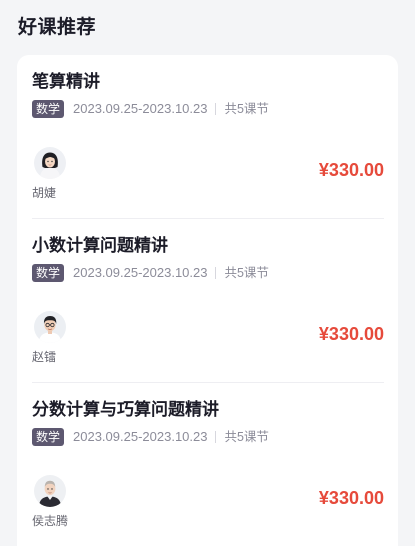  What do you see at coordinates (57, 27) in the screenshot?
I see `section-title: 好课推荐` at bounding box center [57, 27].